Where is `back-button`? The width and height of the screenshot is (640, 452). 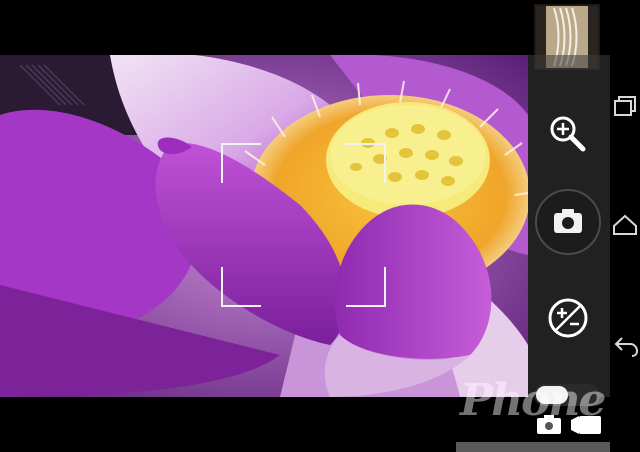 back-button is located at coordinates (625, 345).